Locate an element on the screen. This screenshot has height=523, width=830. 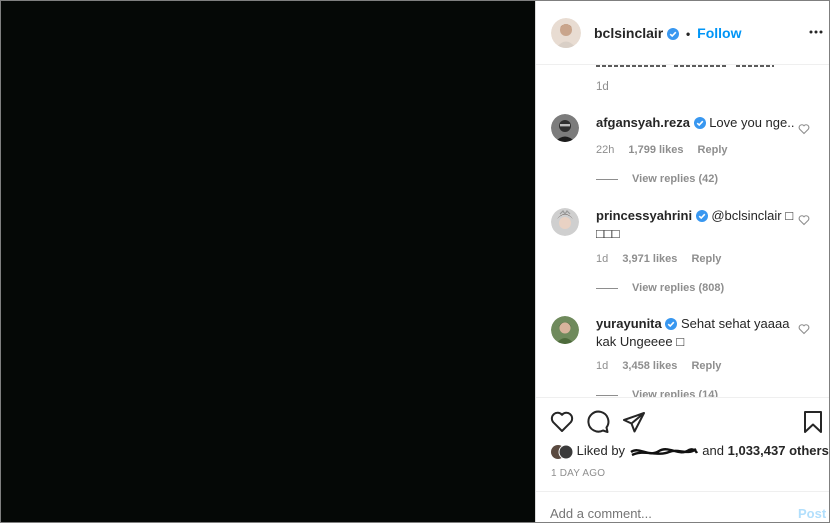
post-header: bclsinclair • Follow is located at coordinates (682, 33).